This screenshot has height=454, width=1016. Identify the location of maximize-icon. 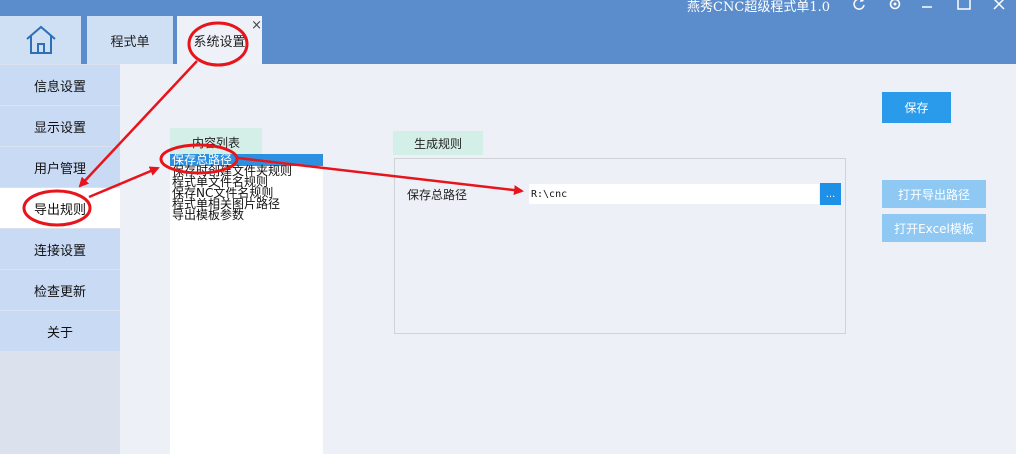
(964, 7).